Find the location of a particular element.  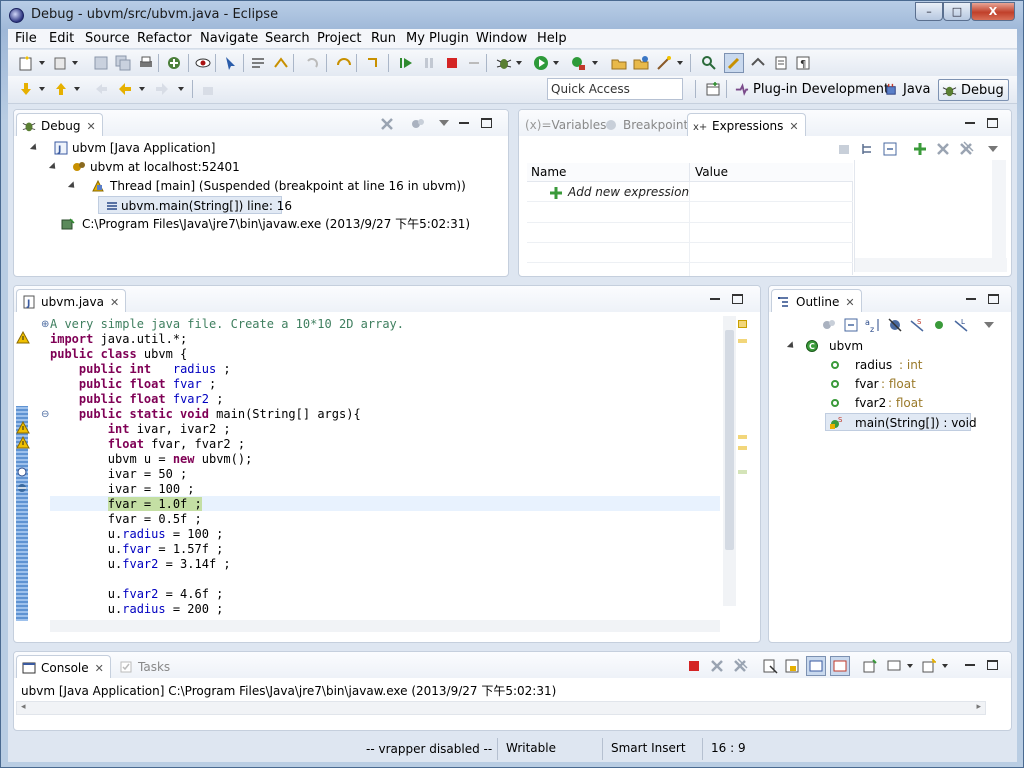

build-icon is located at coordinates (174, 63).